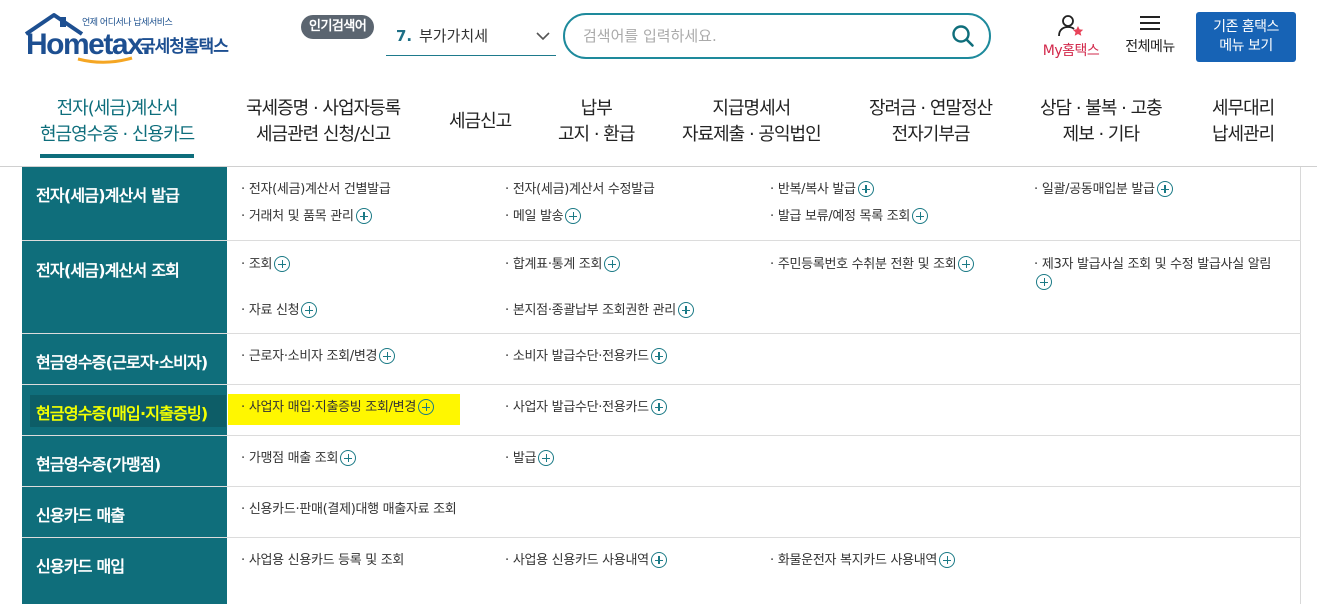 The width and height of the screenshot is (1317, 604). Describe the element at coordinates (596, 134) in the screenshot. I see `gnb-tab-line2: 고지 · 환급` at that location.